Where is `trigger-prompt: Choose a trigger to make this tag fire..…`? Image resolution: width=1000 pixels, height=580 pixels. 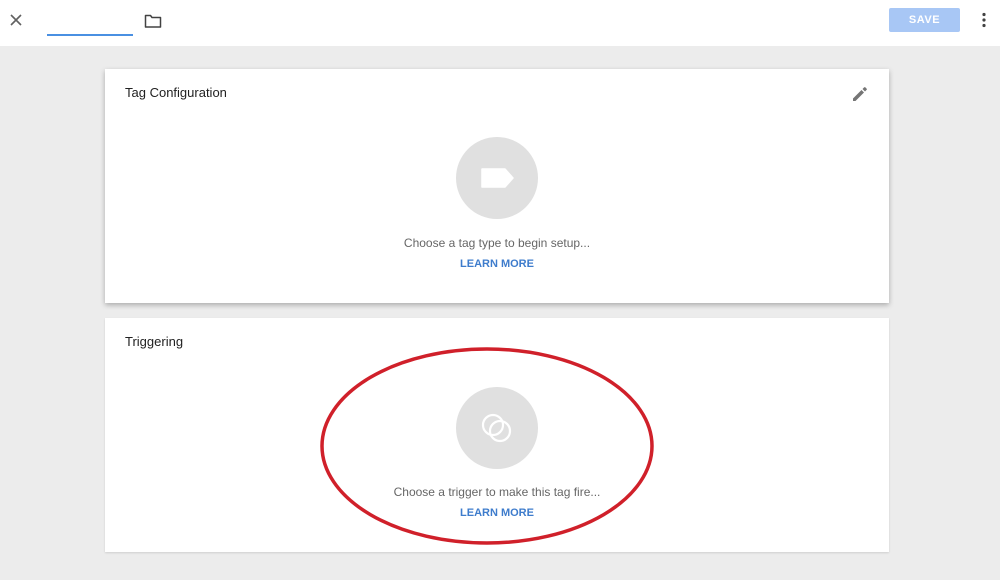
trigger-prompt: Choose a trigger to make this tag fire..… is located at coordinates (497, 492).